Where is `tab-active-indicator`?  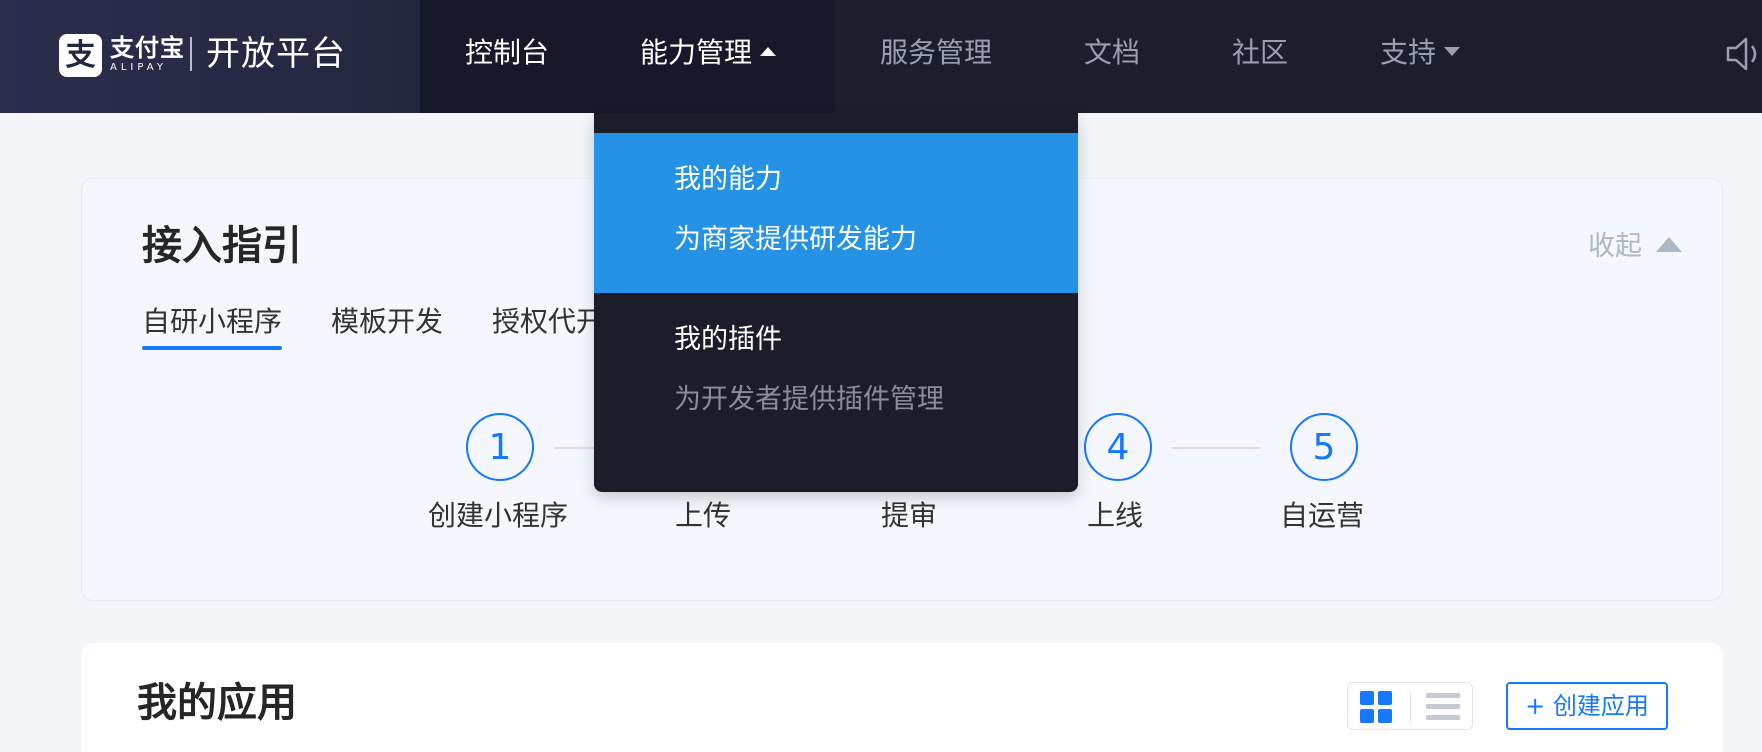 tab-active-indicator is located at coordinates (212, 348).